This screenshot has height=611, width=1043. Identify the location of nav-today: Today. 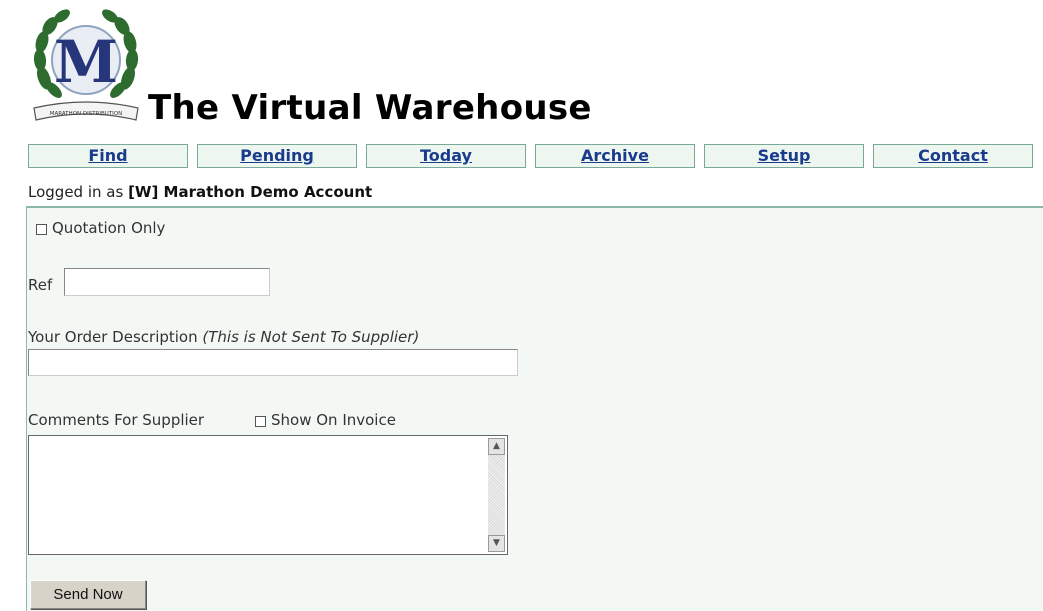
(446, 156).